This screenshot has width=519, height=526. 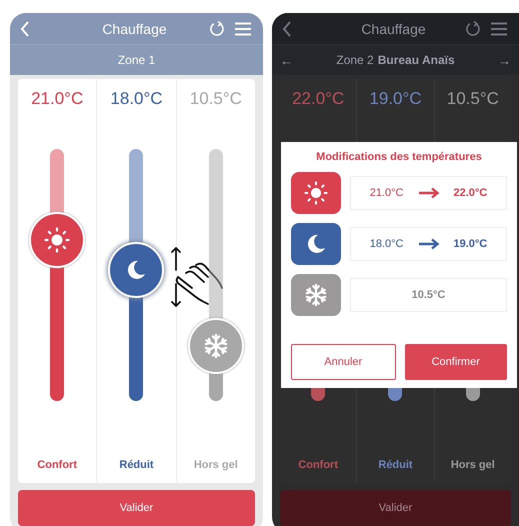 What do you see at coordinates (387, 244) in the screenshot?
I see `old-temperature: 18.0°C` at bounding box center [387, 244].